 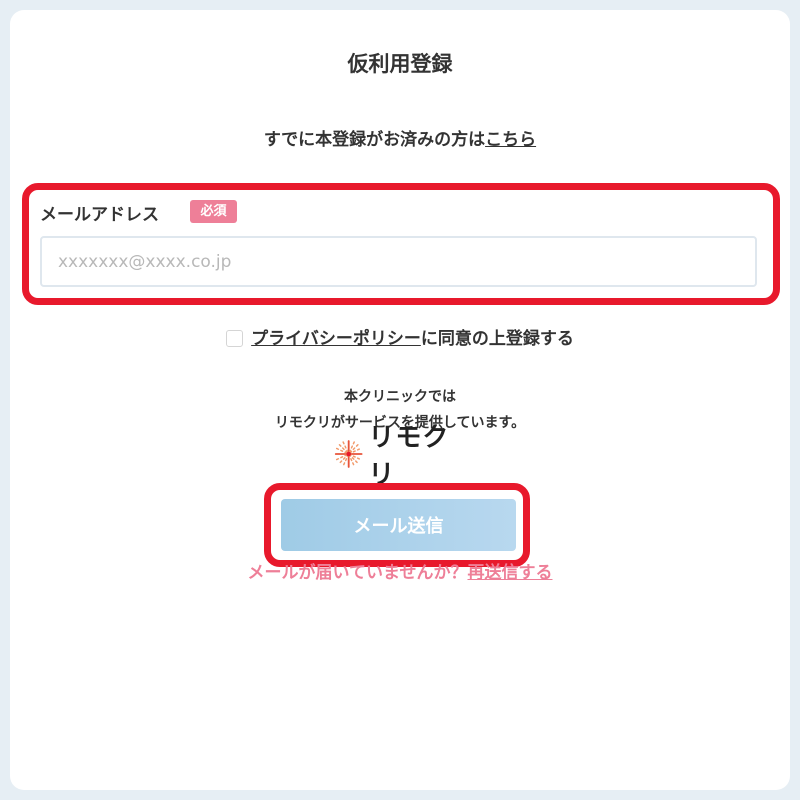 What do you see at coordinates (348, 454) in the screenshot?
I see `sparkle-logo-icon` at bounding box center [348, 454].